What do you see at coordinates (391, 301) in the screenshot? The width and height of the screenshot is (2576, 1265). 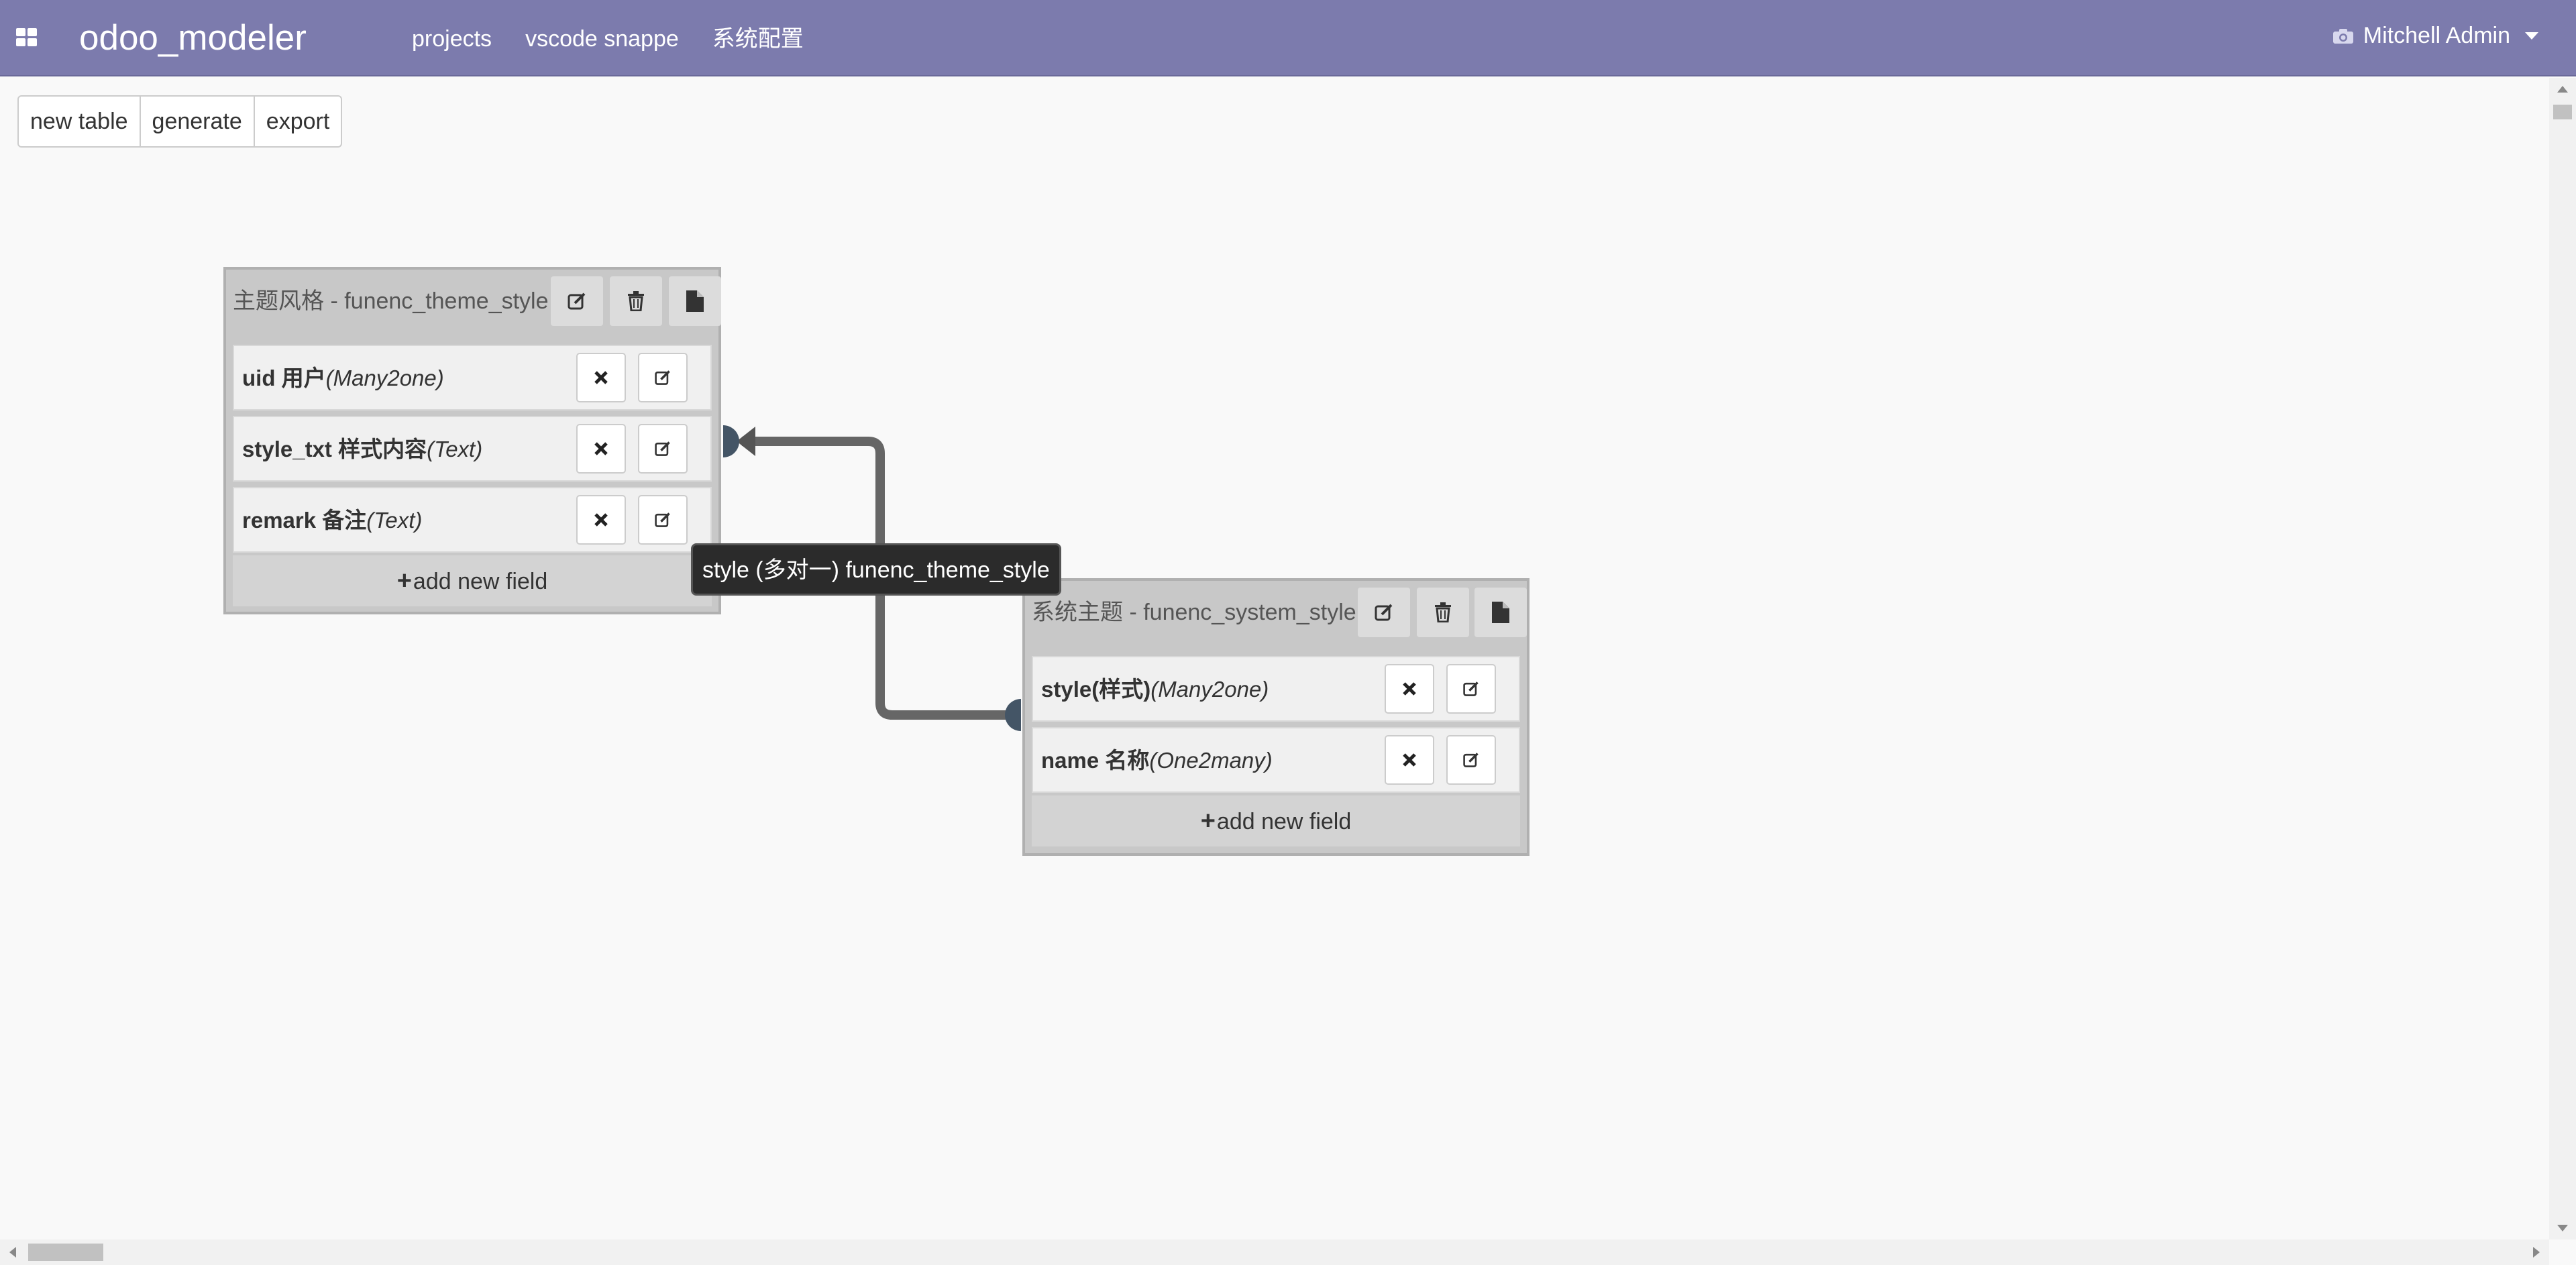 I see `table-title: 主题风格 - funenc_theme_style` at bounding box center [391, 301].